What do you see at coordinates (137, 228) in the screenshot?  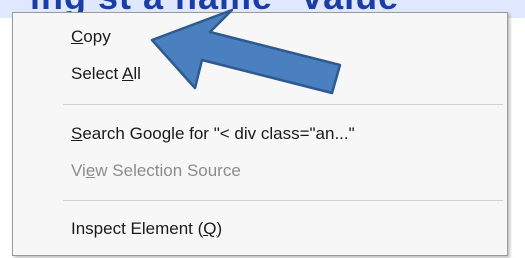 I see `menu-item-inspect-element-label-pre: Inspect Element (` at bounding box center [137, 228].